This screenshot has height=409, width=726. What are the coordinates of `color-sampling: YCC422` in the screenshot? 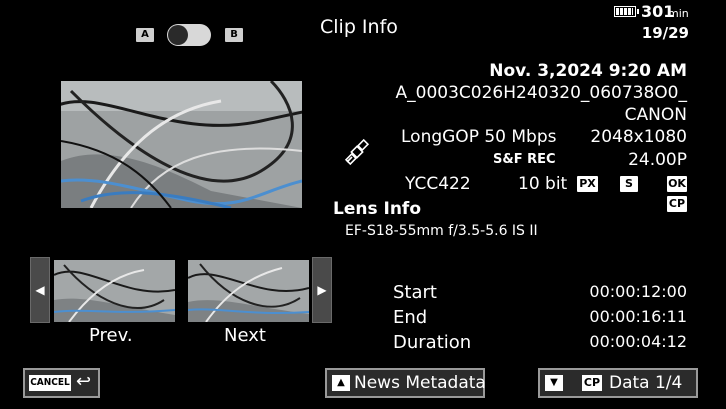 It's located at (438, 184).